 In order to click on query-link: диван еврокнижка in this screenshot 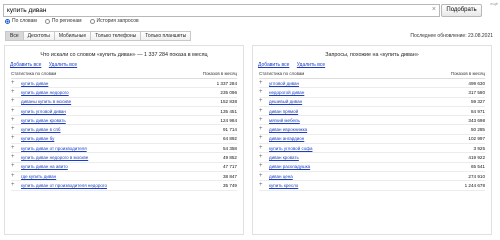, I will do `click(288, 129)`.